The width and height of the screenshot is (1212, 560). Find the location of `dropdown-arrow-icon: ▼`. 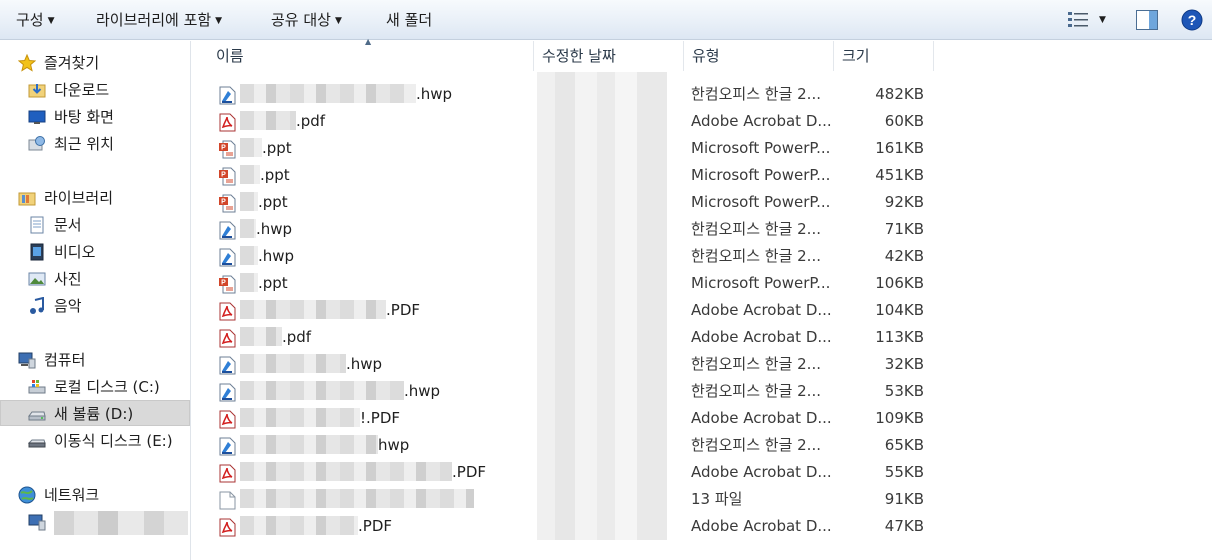

dropdown-arrow-icon: ▼ is located at coordinates (219, 21).